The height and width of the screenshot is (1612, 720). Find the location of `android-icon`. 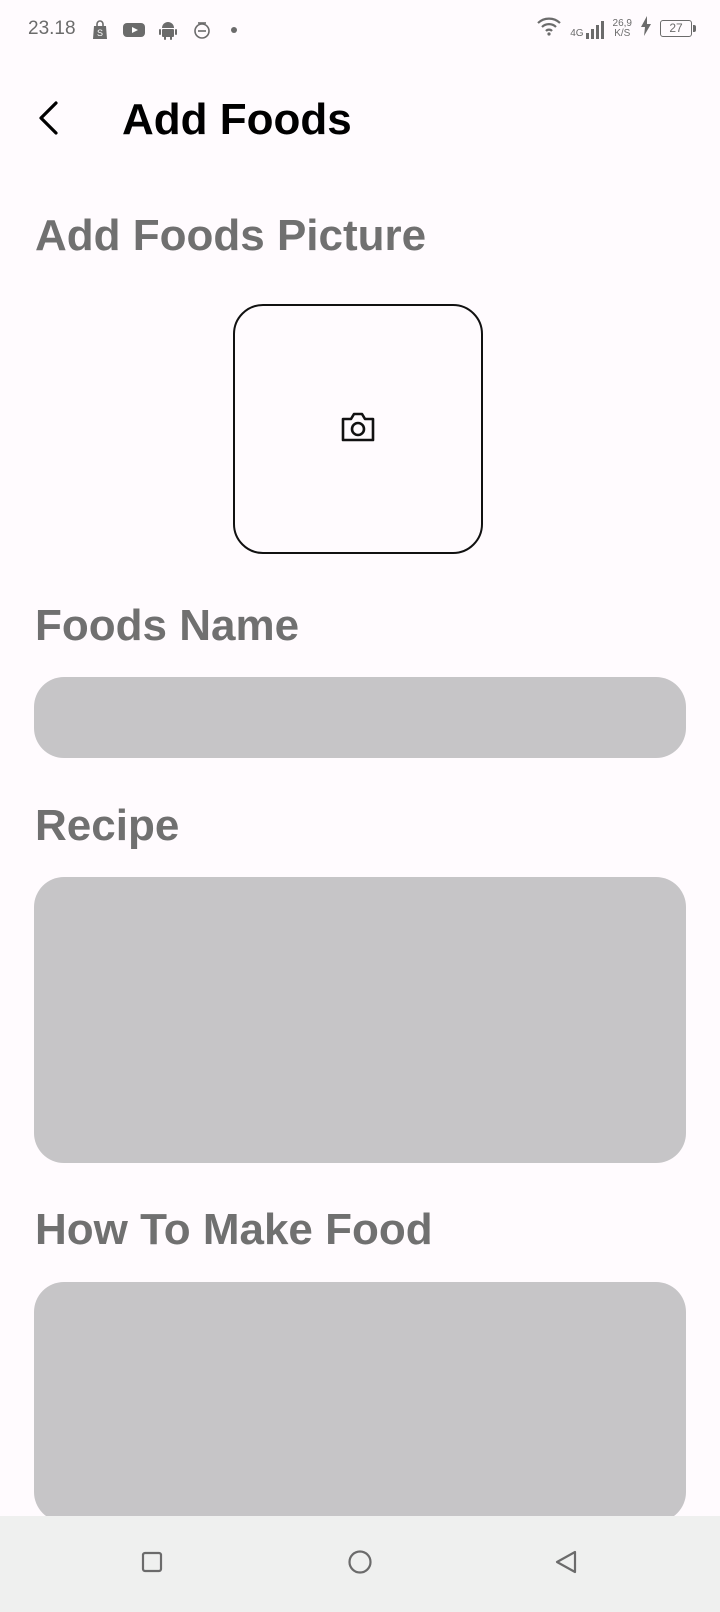

android-icon is located at coordinates (168, 30).